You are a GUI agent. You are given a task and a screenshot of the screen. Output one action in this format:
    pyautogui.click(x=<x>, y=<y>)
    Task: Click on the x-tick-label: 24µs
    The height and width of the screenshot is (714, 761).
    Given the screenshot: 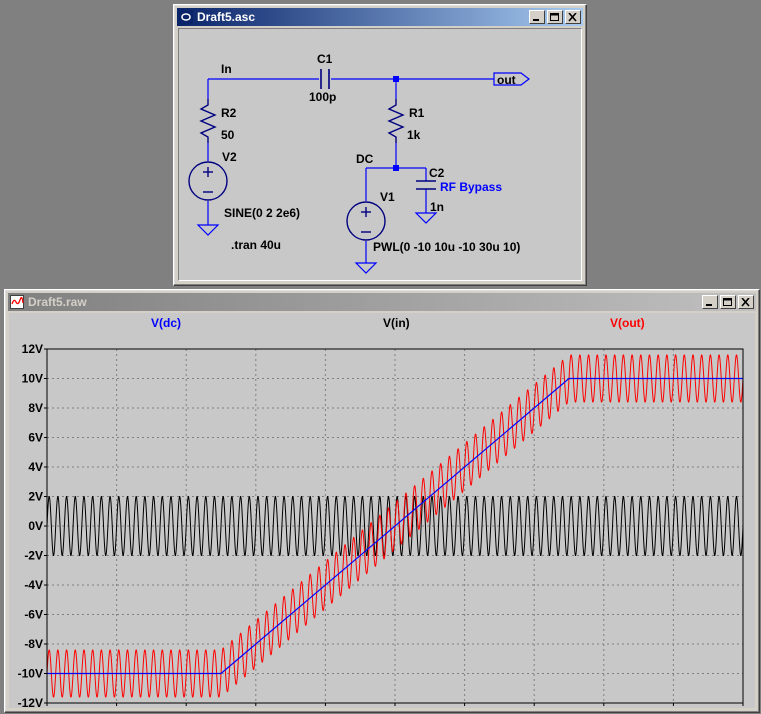 What is the action you would take?
    pyautogui.click(x=464, y=707)
    